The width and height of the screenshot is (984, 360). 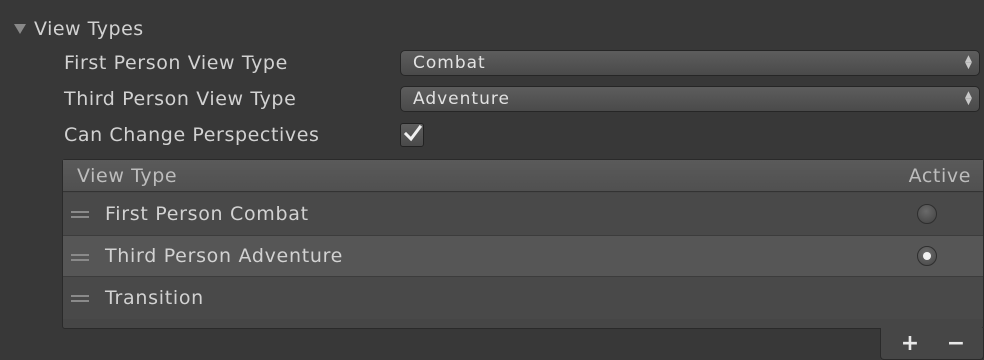 I want to click on active-column-header: Active, so click(x=939, y=176).